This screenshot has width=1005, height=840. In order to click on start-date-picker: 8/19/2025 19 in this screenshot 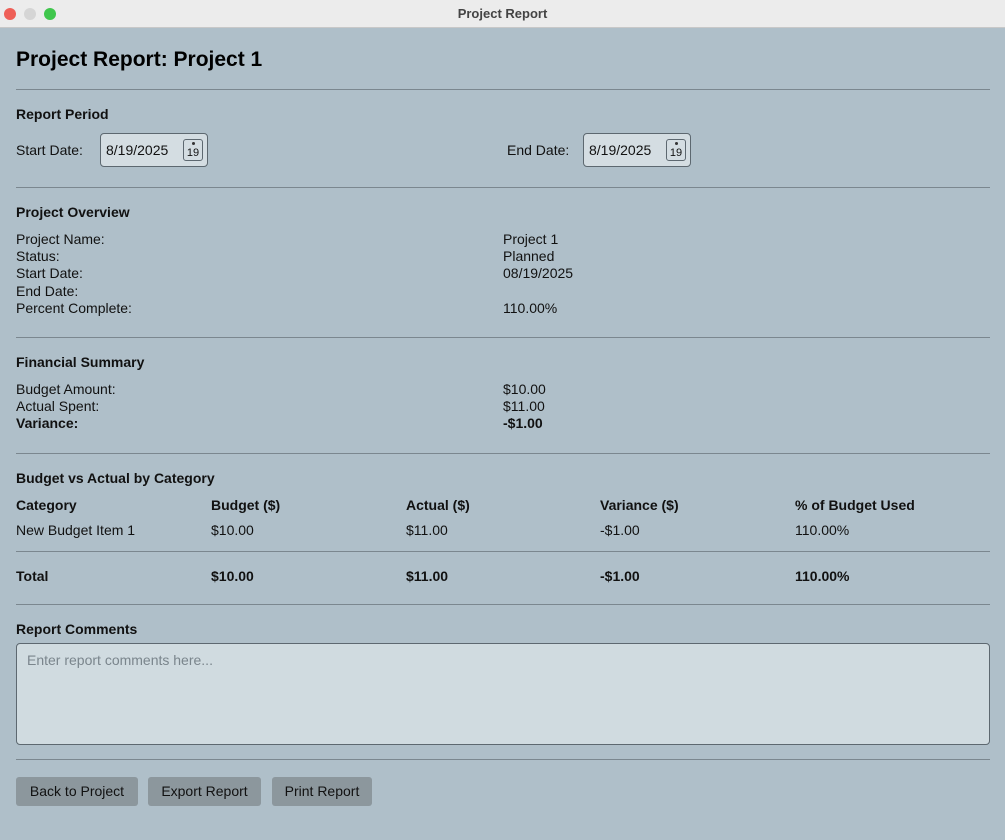, I will do `click(154, 150)`.